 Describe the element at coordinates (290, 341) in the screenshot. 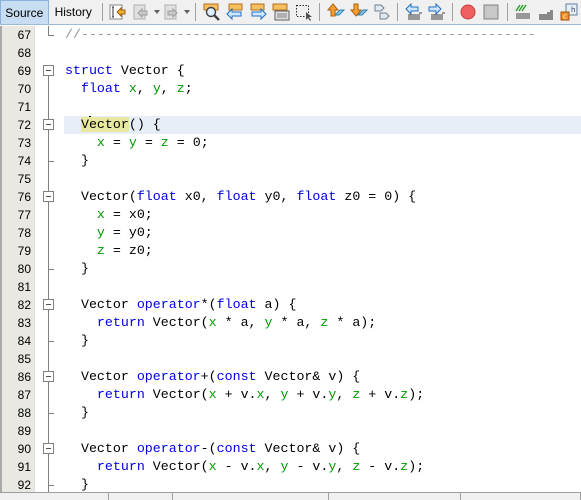

I see `code-line: 84 }` at that location.